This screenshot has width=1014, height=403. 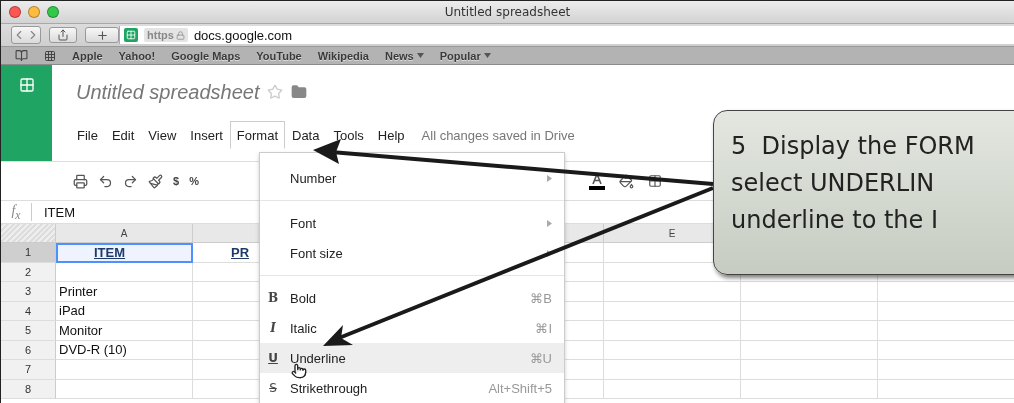 I want to click on menu-option: Number, so click(x=412, y=178).